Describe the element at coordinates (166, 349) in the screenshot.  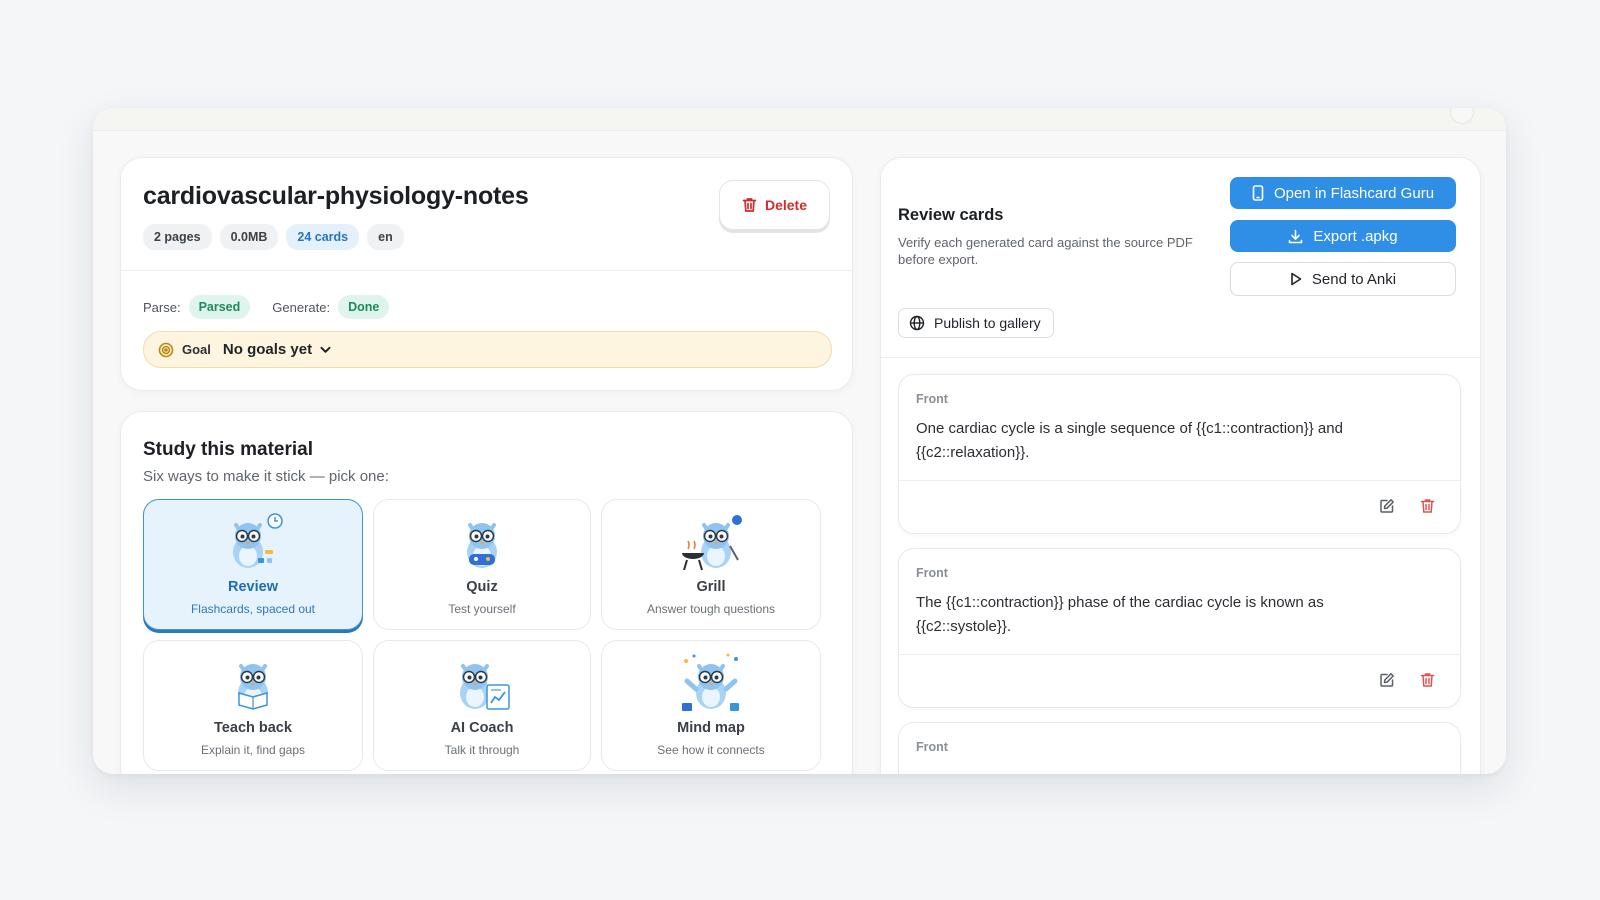
I see `target-icon` at that location.